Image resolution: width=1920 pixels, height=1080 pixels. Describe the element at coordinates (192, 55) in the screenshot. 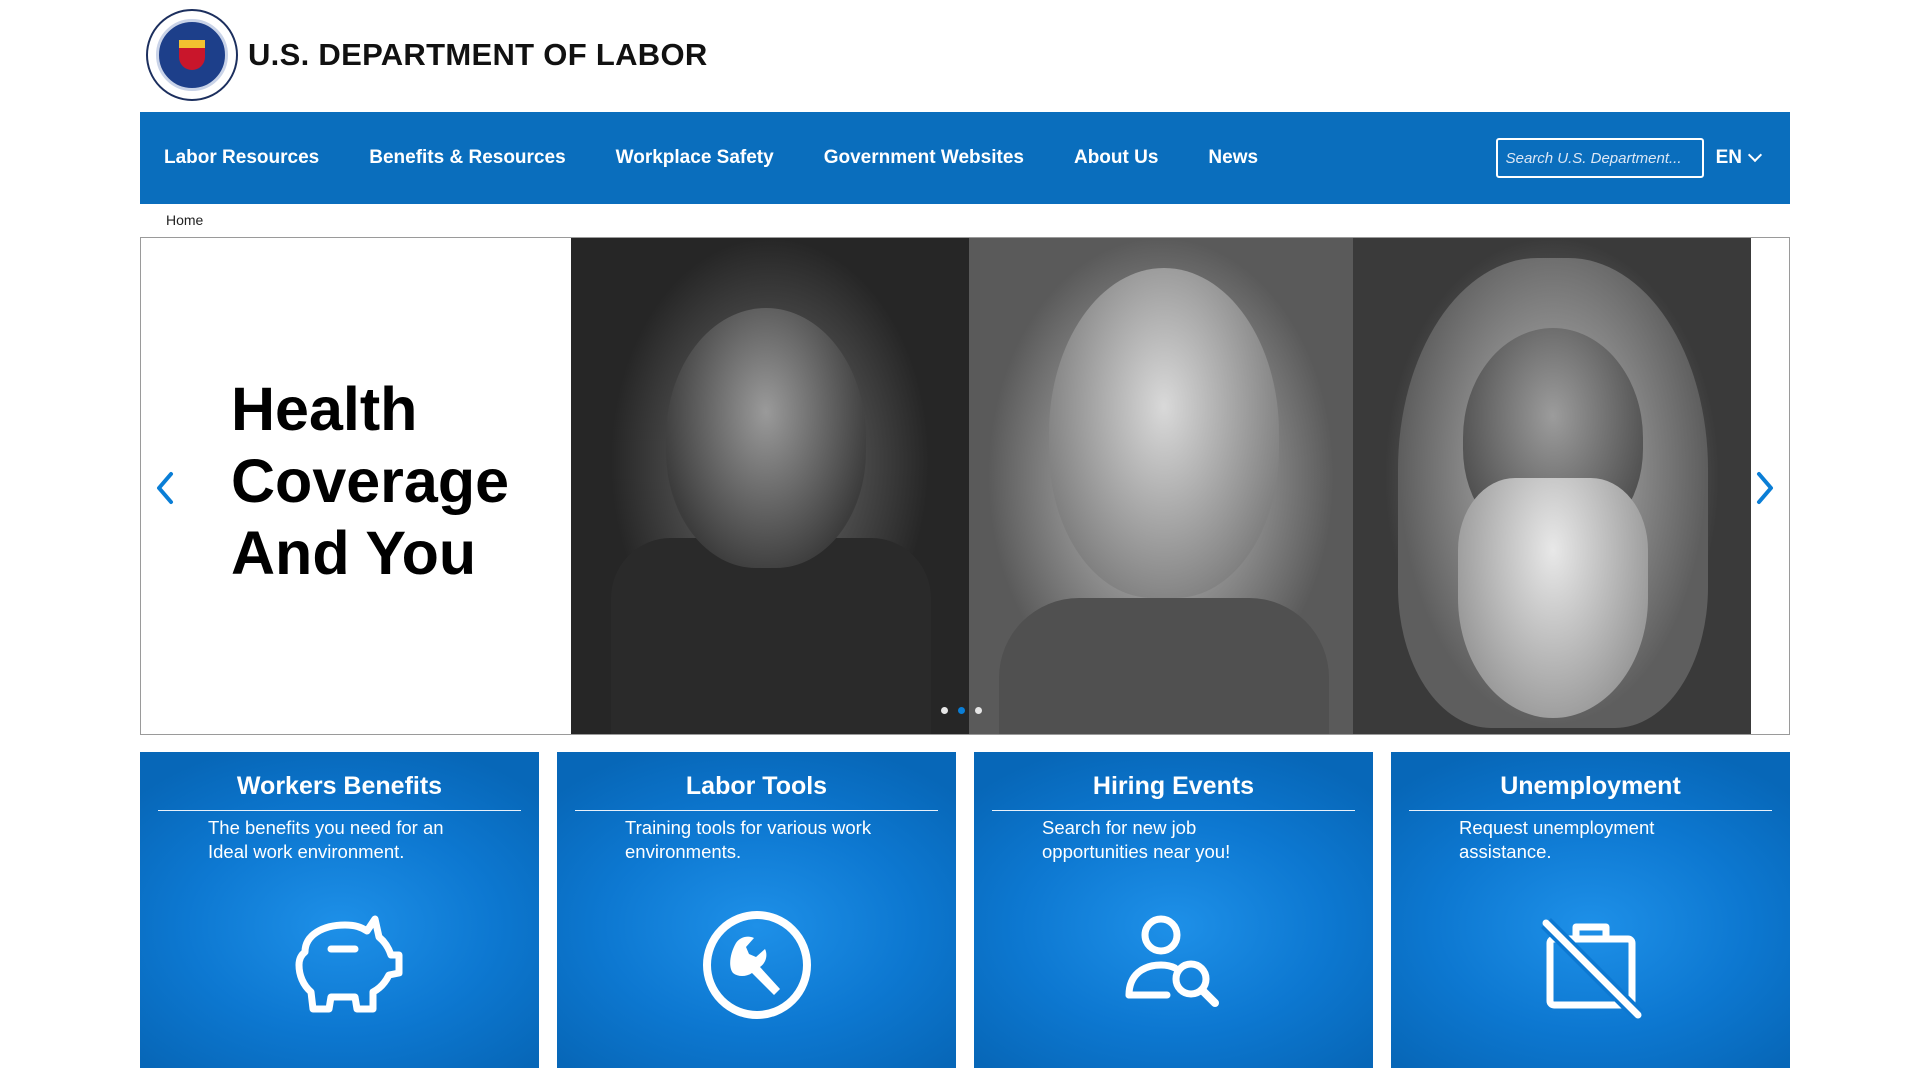

I see `dol-seal-icon` at that location.